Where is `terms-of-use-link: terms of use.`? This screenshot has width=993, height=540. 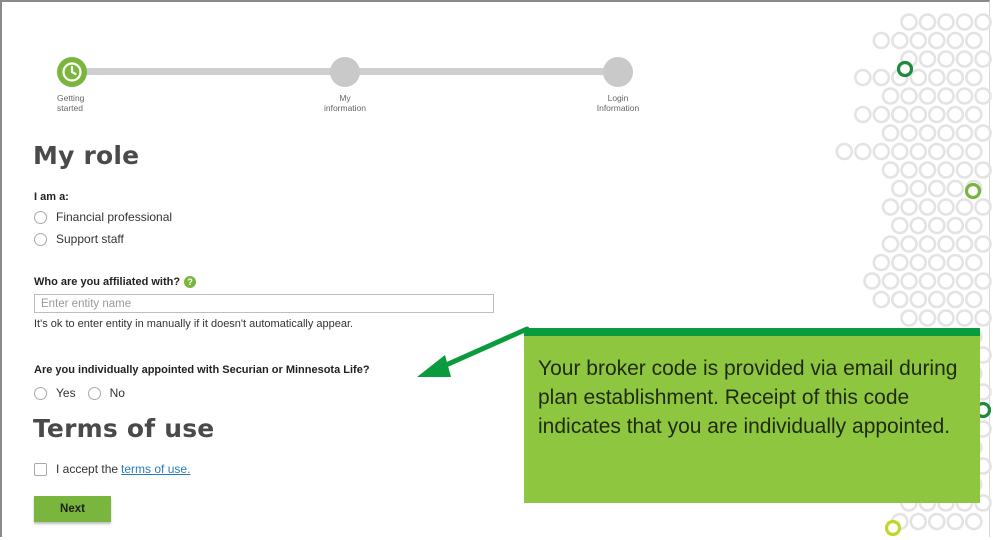 terms-of-use-link: terms of use. is located at coordinates (155, 469).